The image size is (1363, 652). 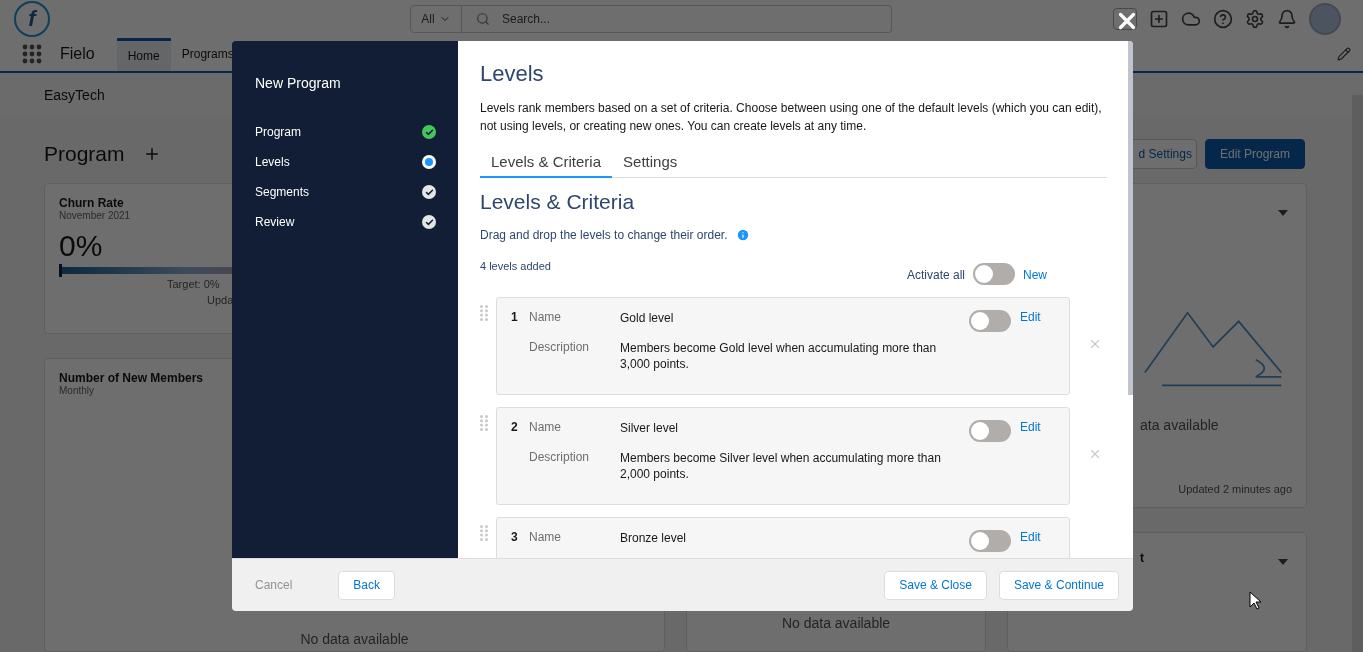 I want to click on level-card: 2 Name Silver level Edit Description Members become Silver level when accumulating more than 2,000 points., so click(x=783, y=456).